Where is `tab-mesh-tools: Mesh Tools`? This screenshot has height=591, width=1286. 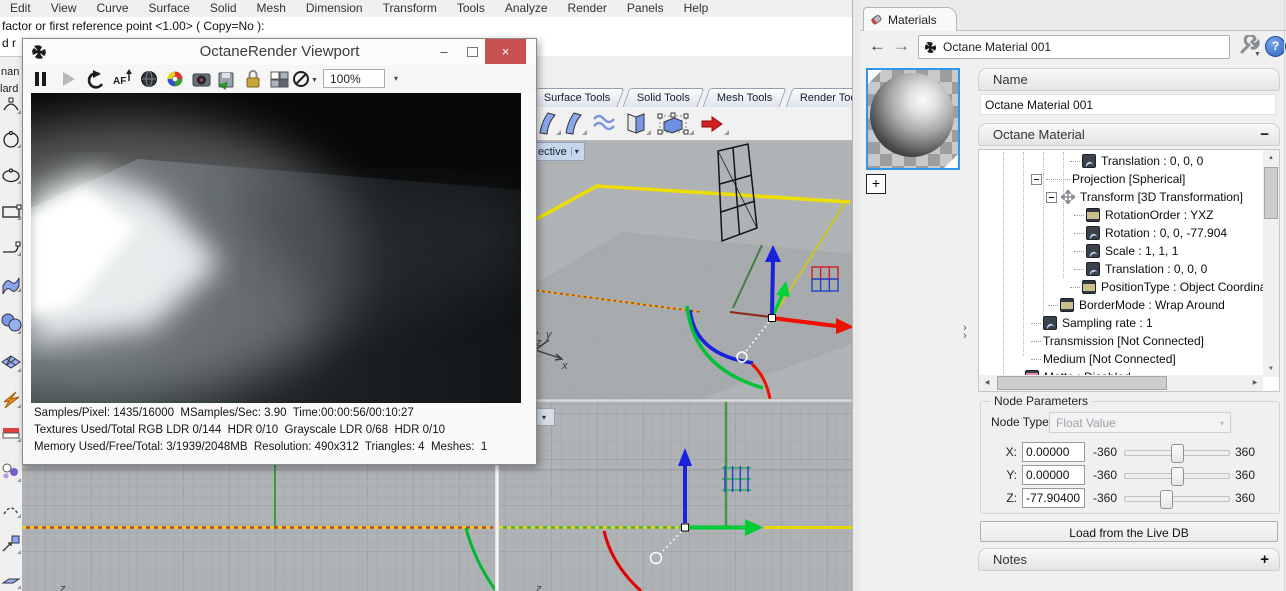
tab-mesh-tools: Mesh Tools is located at coordinates (745, 97).